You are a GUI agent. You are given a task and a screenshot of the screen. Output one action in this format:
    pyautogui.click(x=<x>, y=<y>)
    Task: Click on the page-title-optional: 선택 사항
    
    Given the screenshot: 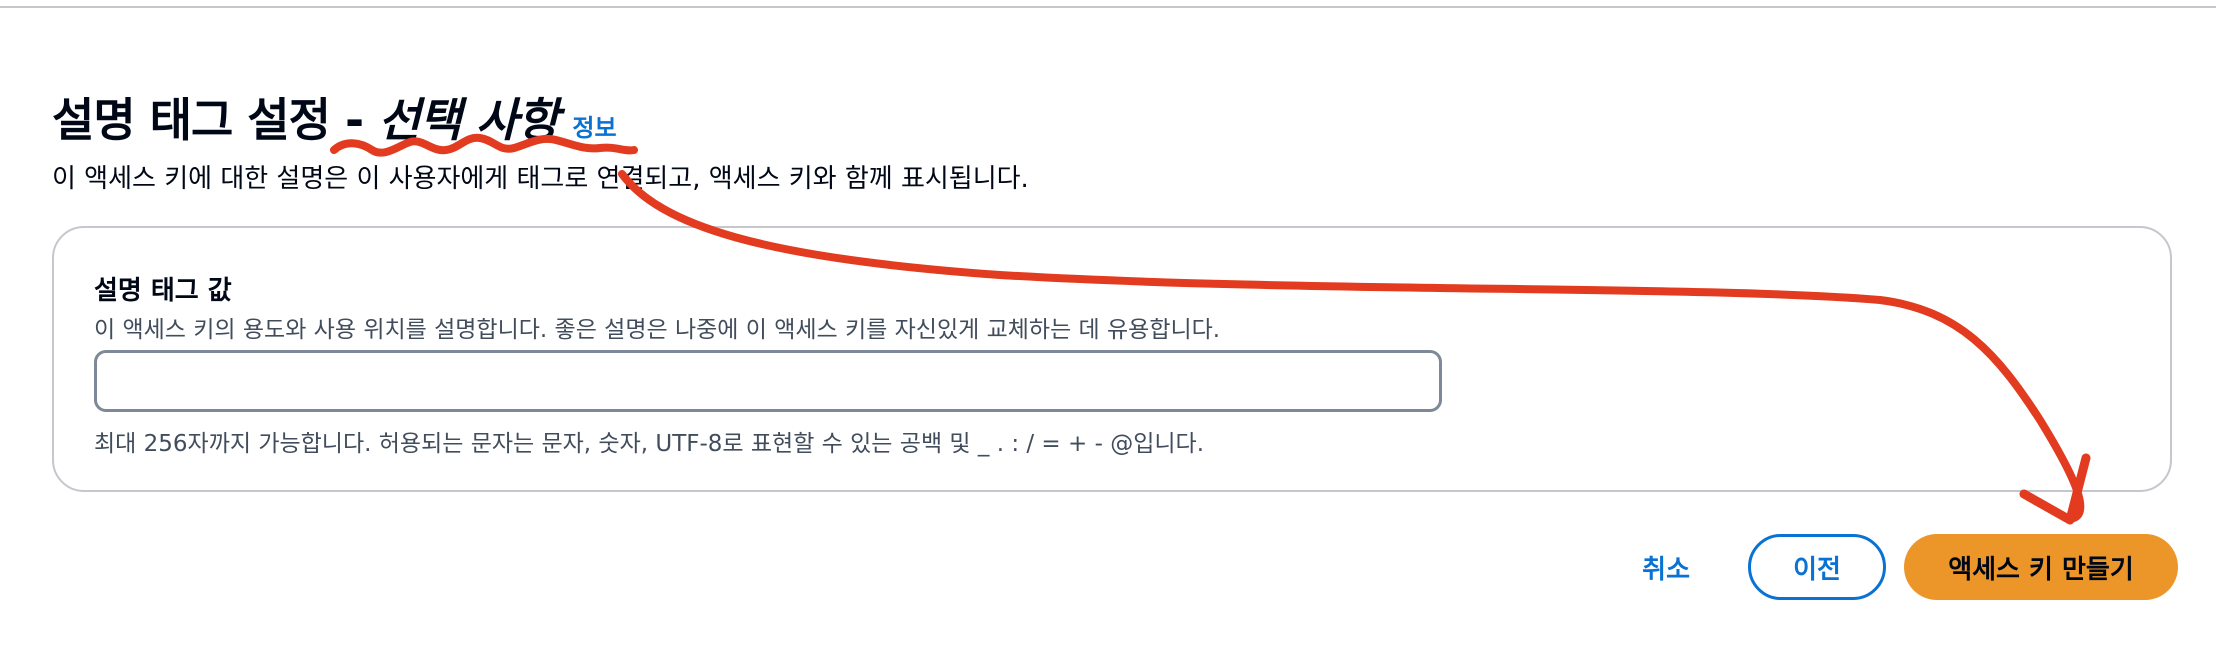 What is the action you would take?
    pyautogui.click(x=468, y=120)
    